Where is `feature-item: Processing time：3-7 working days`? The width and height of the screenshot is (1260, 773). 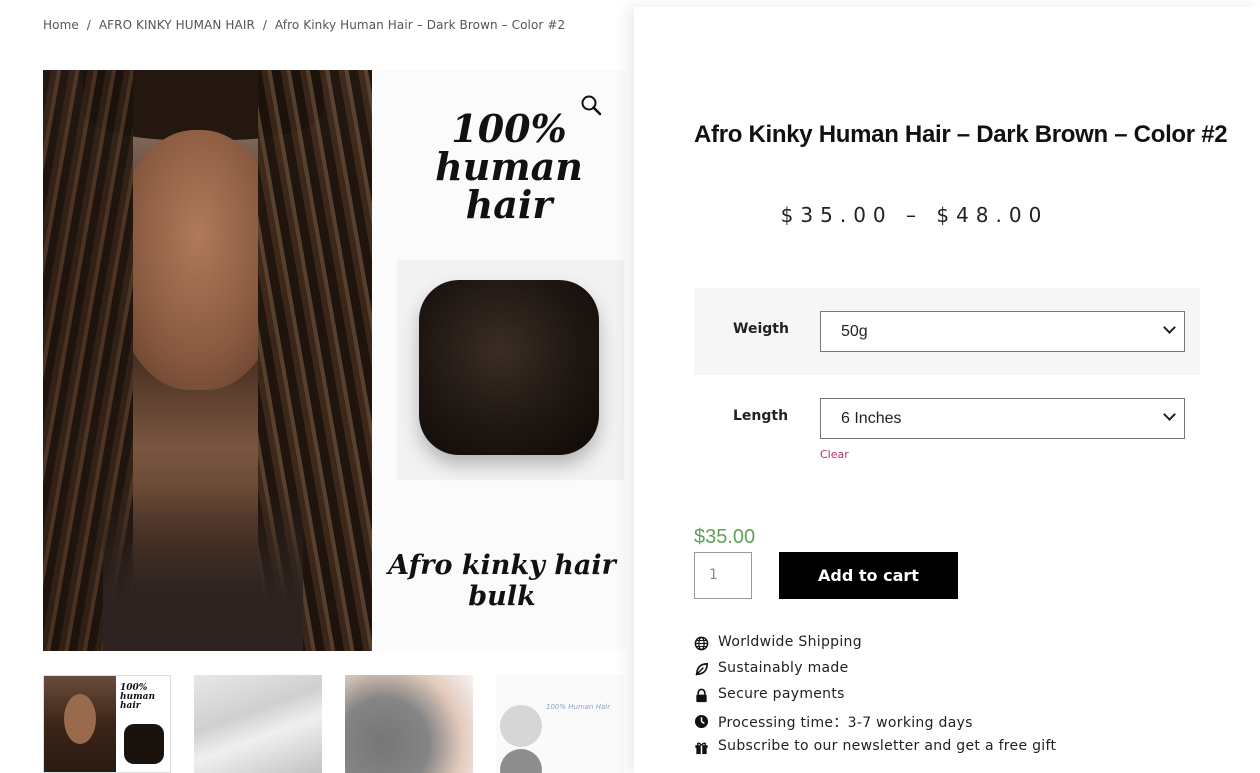 feature-item: Processing time：3-7 working days is located at coordinates (875, 725).